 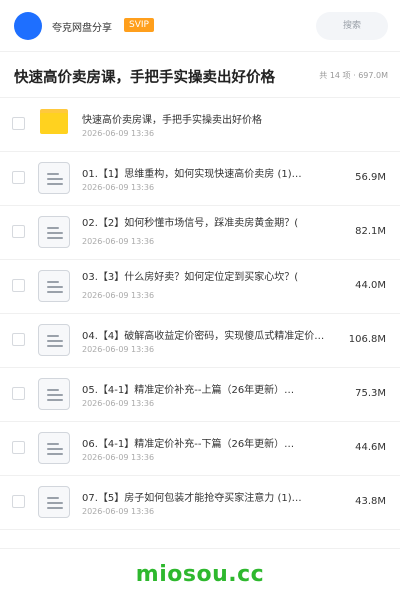 I want to click on item-size: 106.8M, so click(x=367, y=339).